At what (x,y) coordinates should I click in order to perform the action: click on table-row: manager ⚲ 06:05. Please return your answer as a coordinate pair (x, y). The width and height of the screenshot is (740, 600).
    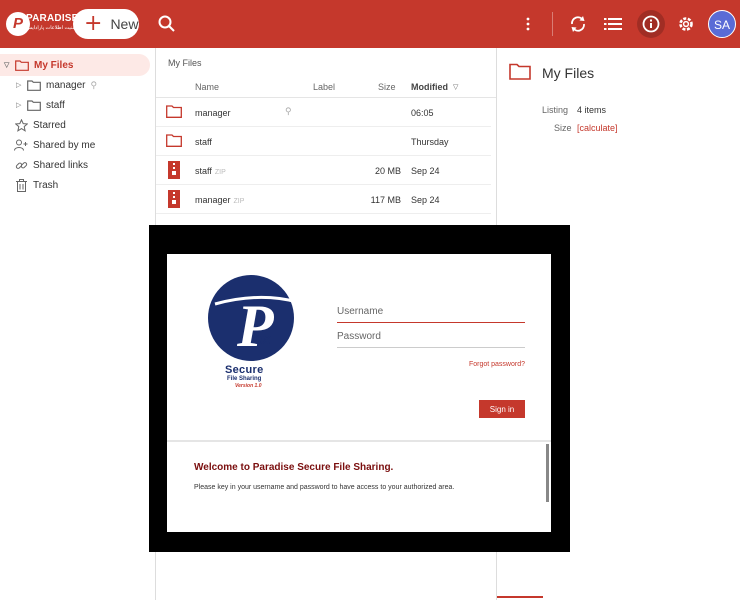
    Looking at the image, I should click on (323, 112).